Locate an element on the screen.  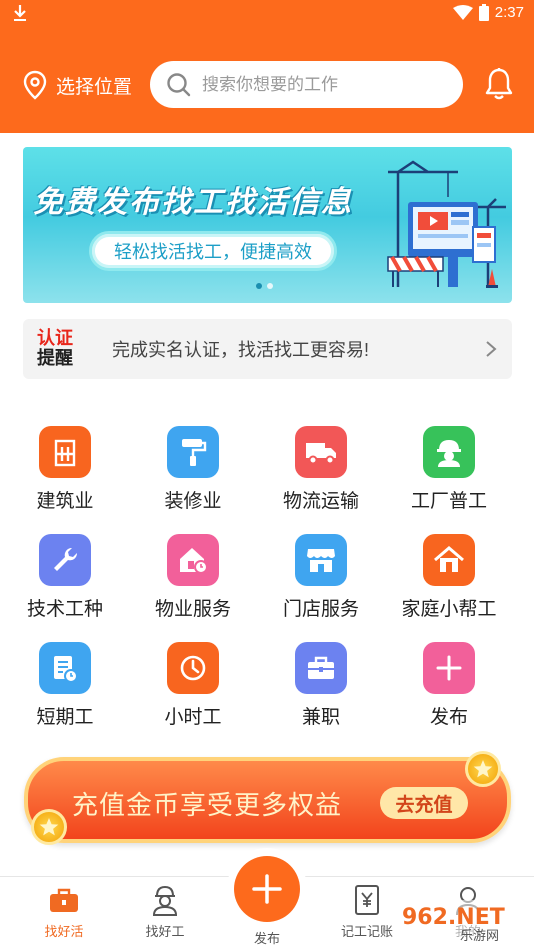
status-bar: 2:37 is located at coordinates (267, 14).